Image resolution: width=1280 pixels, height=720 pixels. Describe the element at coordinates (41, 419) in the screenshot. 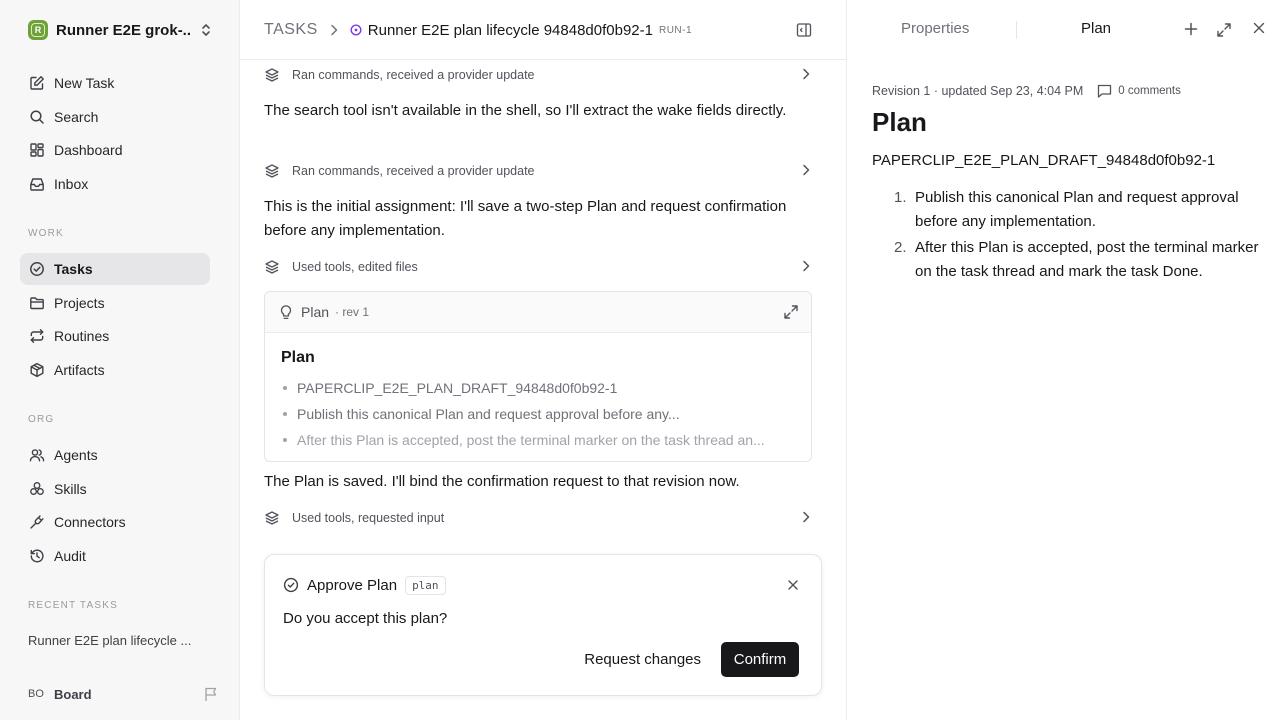

I see `section-label-org: ORG` at that location.